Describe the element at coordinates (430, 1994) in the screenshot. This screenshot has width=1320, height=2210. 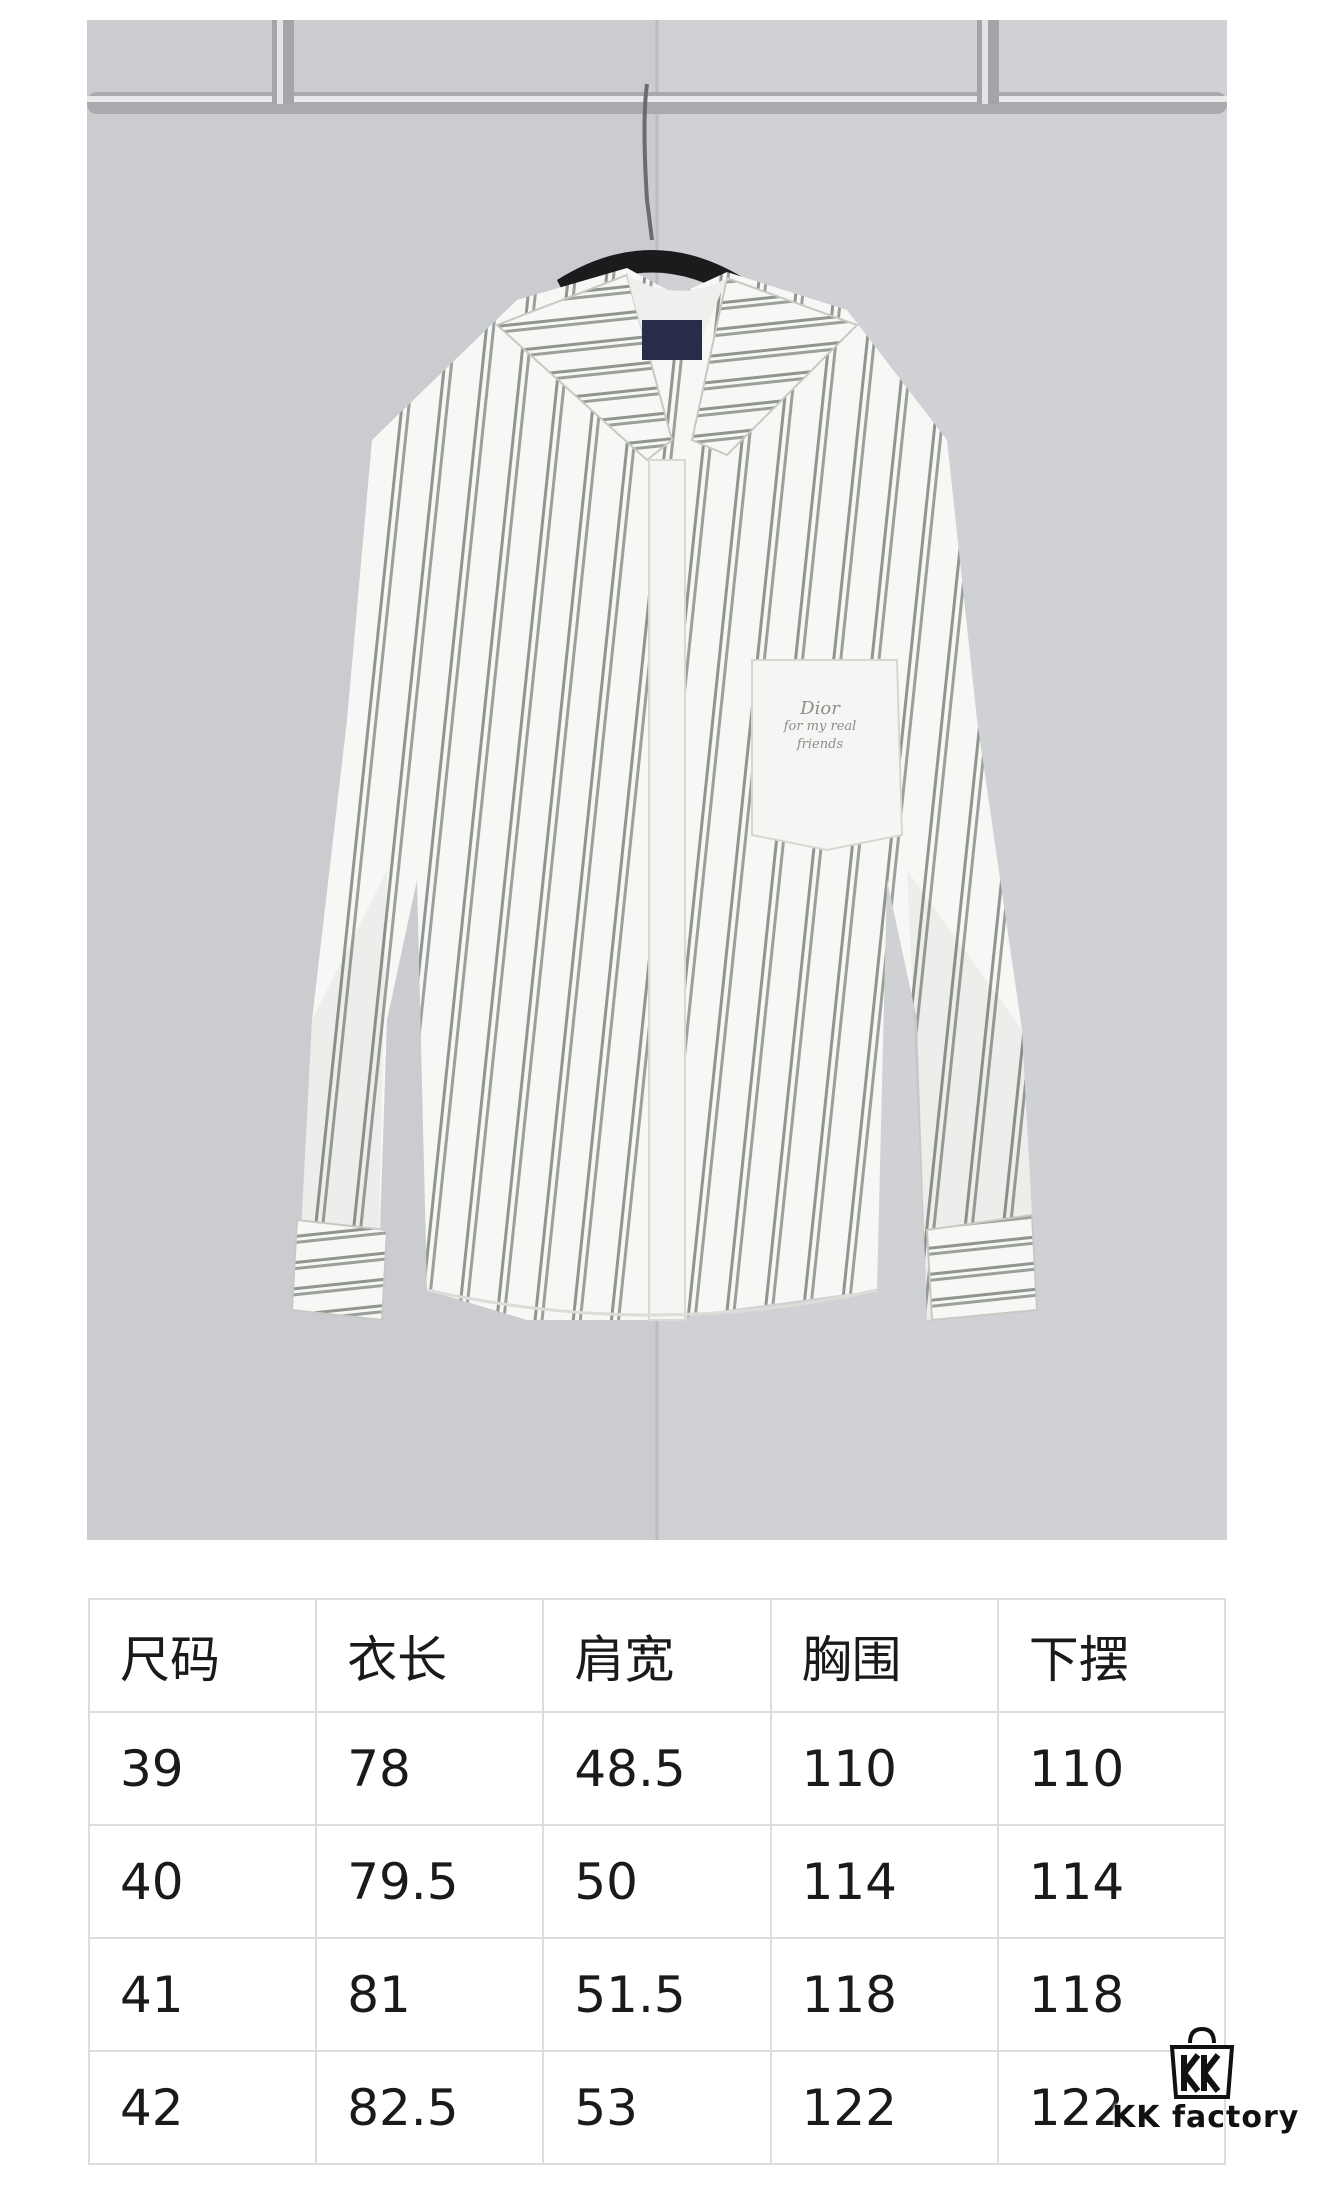
I see `table-cell: 81` at that location.